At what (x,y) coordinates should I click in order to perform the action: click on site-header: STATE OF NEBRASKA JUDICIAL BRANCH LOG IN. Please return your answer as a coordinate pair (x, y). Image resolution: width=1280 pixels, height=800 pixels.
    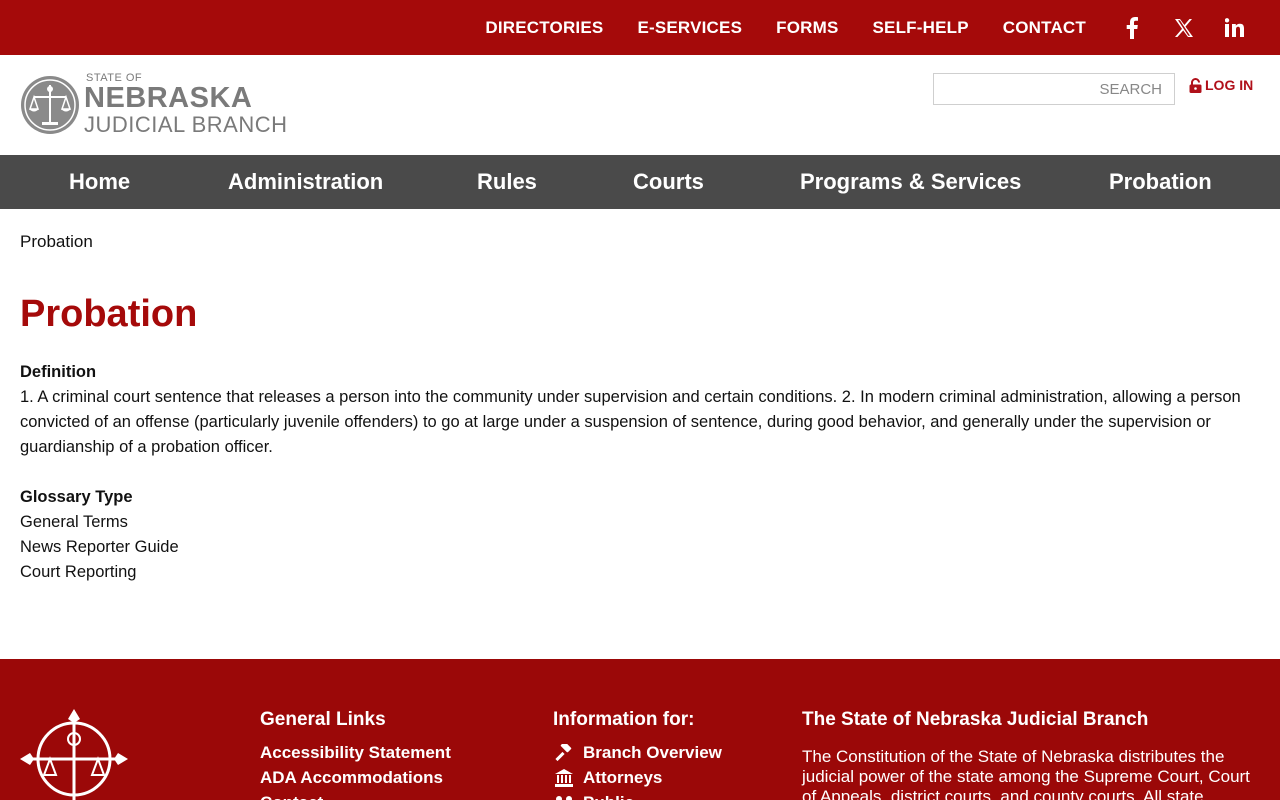
    Looking at the image, I should click on (640, 105).